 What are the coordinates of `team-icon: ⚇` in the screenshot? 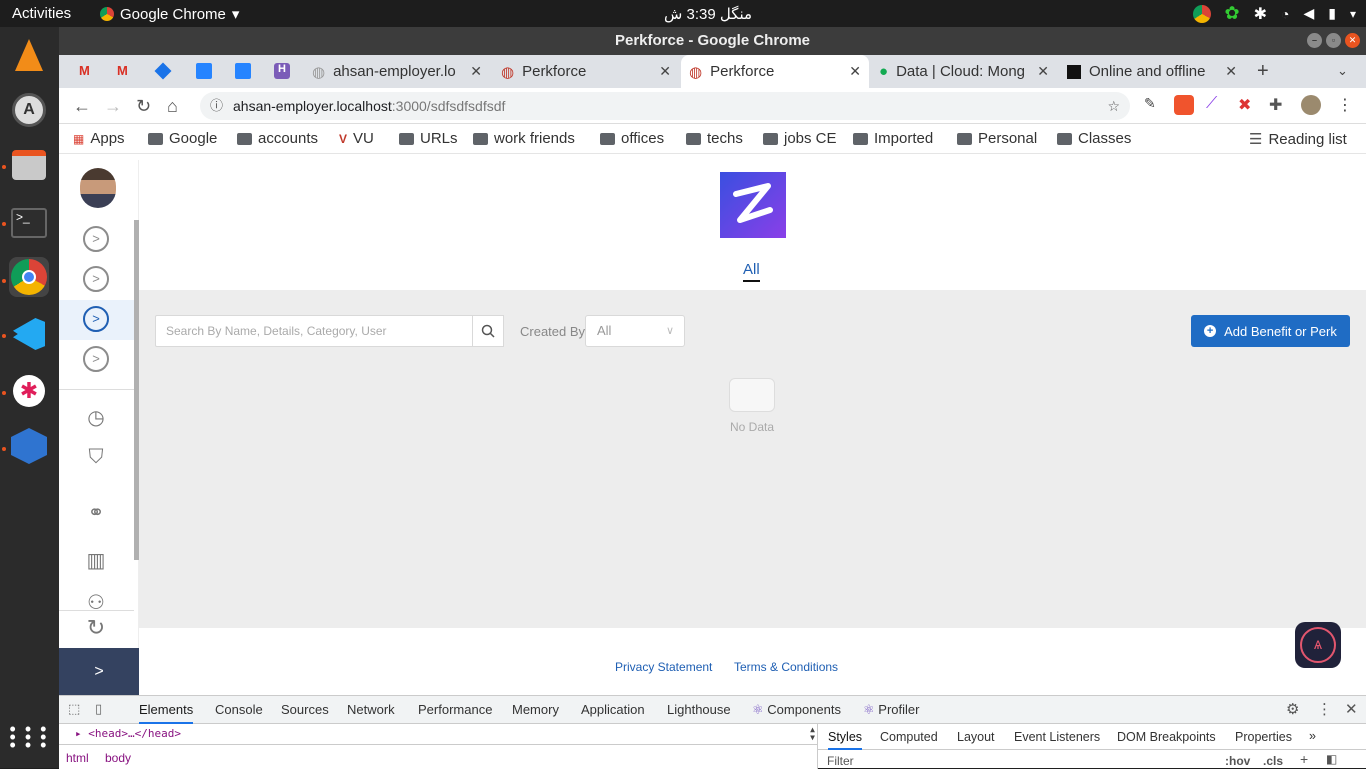 It's located at (96, 600).